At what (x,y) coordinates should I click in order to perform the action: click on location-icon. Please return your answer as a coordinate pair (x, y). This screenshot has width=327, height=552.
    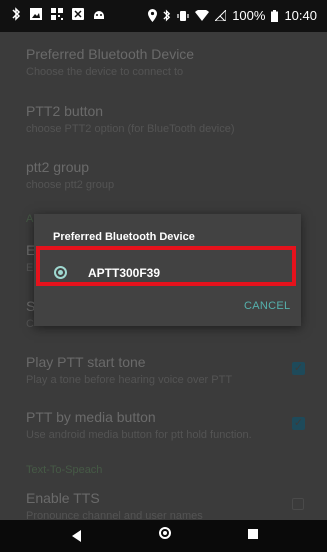
    Looking at the image, I should click on (153, 15).